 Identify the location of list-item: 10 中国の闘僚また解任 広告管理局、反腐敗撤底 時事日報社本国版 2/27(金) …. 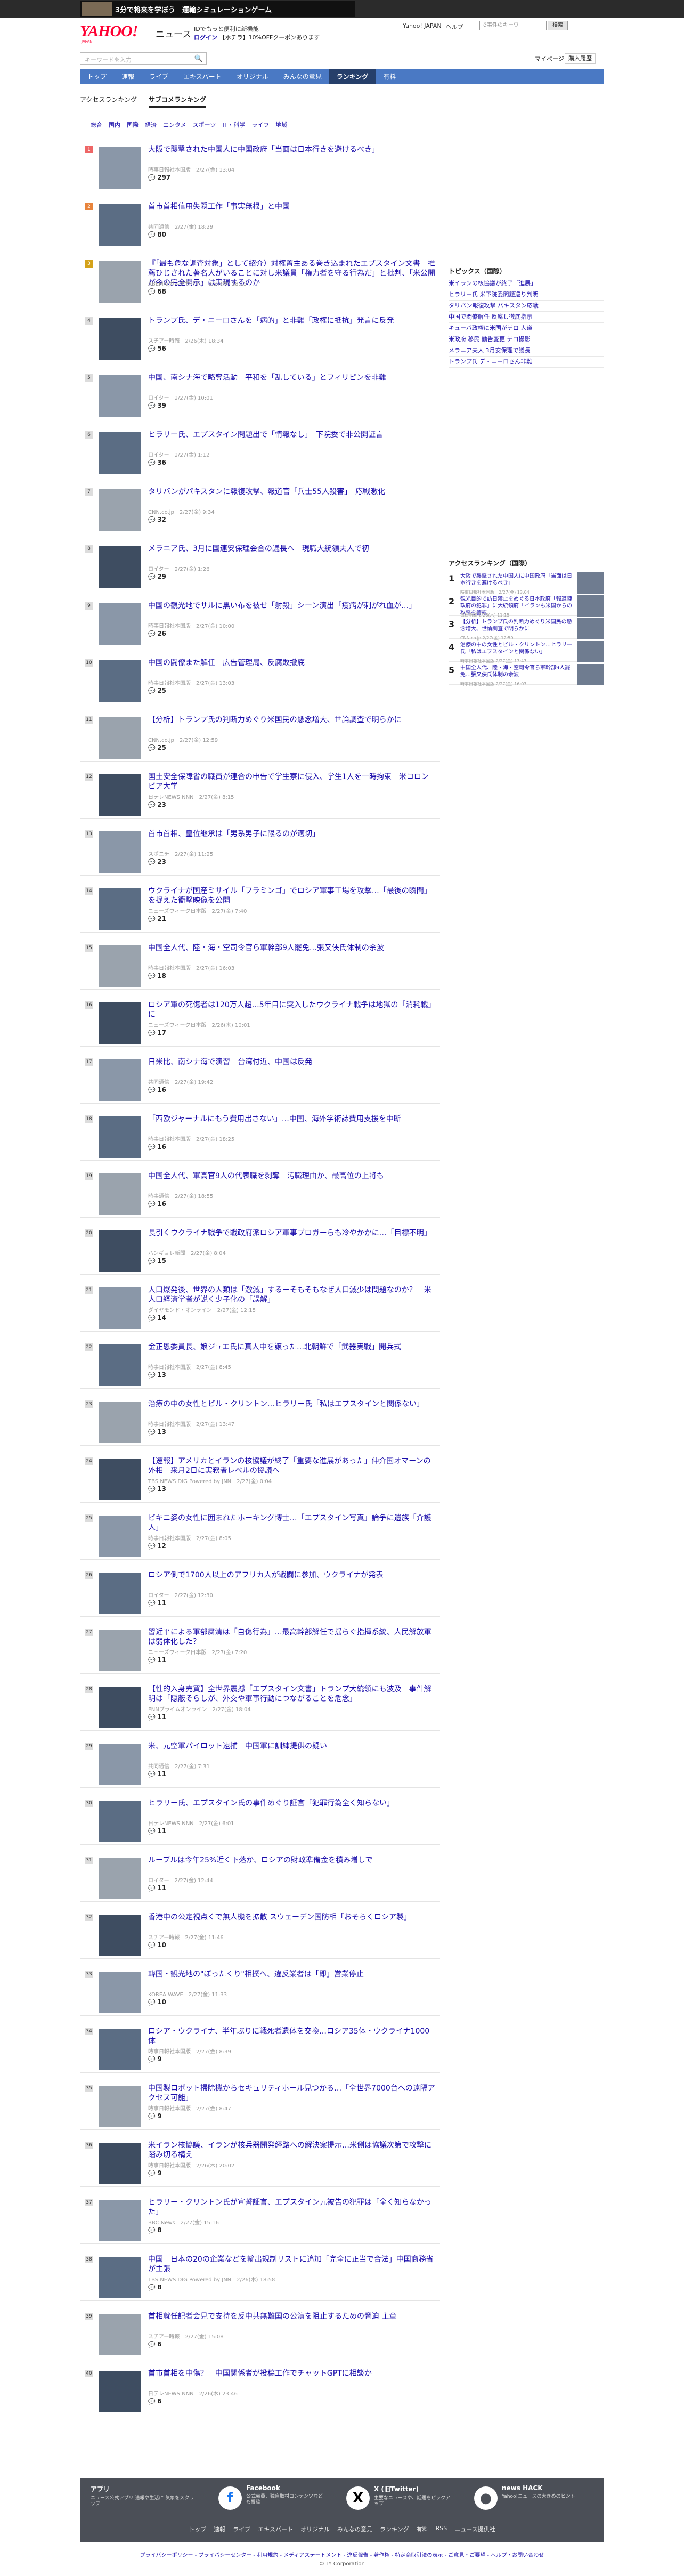
(260, 675).